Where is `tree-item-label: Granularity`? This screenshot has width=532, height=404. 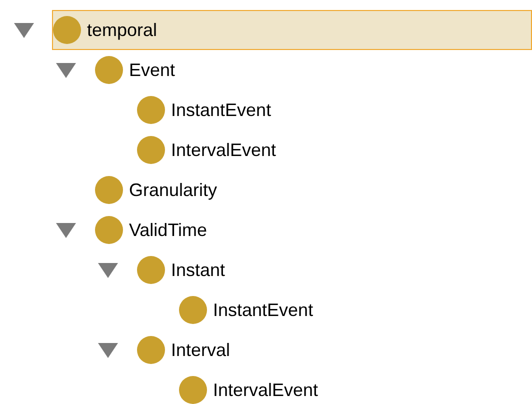 tree-item-label: Granularity is located at coordinates (173, 190).